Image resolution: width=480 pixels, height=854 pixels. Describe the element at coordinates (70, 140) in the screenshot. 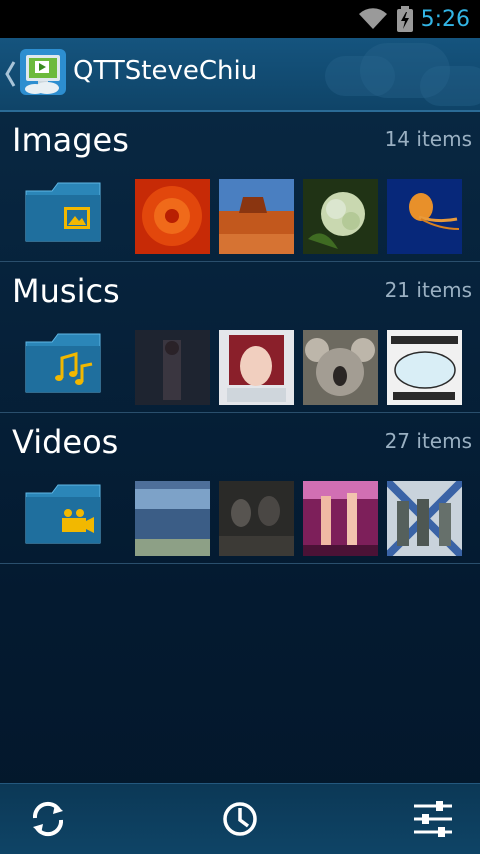

I see `section-title: Images` at that location.